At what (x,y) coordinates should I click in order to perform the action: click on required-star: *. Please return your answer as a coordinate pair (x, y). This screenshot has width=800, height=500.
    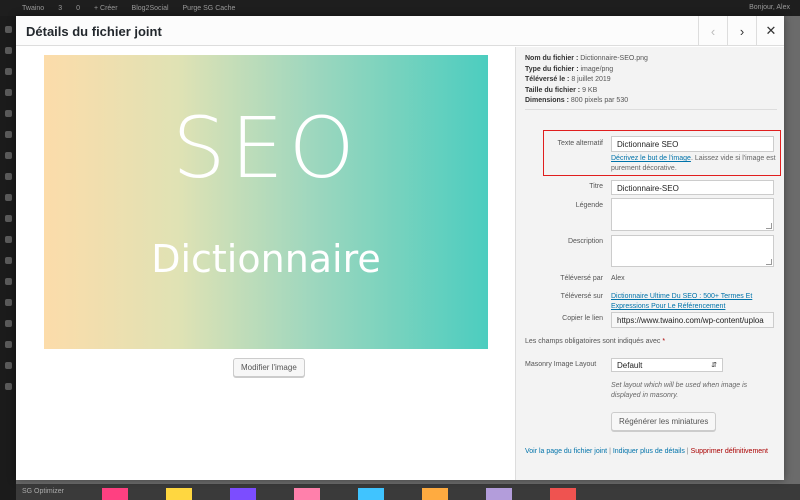
    Looking at the image, I should click on (664, 341).